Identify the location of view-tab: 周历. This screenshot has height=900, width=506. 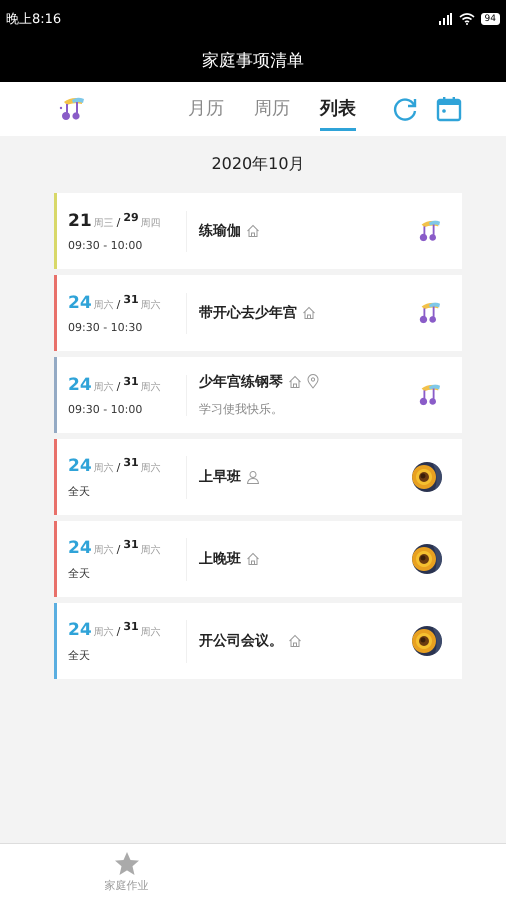
(272, 109).